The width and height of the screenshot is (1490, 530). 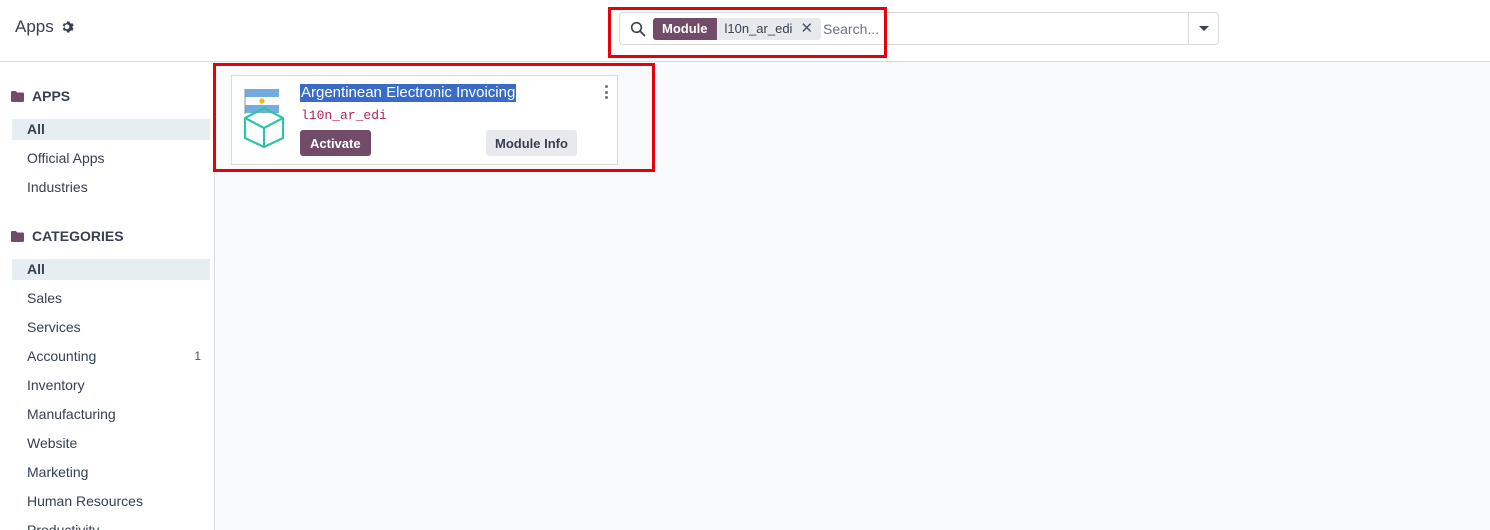 I want to click on search-highlight-box, so click(x=747, y=32).